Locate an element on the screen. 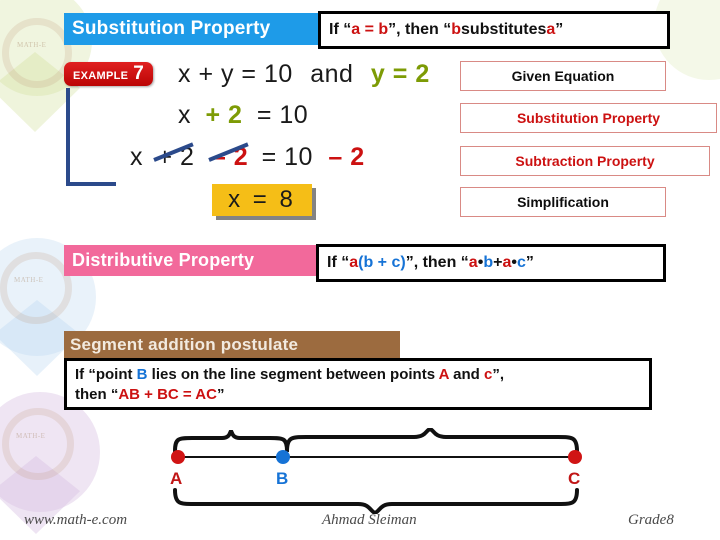 Image resolution: width=720 pixels, height=540 pixels. watermark-label-3: MATH-E is located at coordinates (31, 436).